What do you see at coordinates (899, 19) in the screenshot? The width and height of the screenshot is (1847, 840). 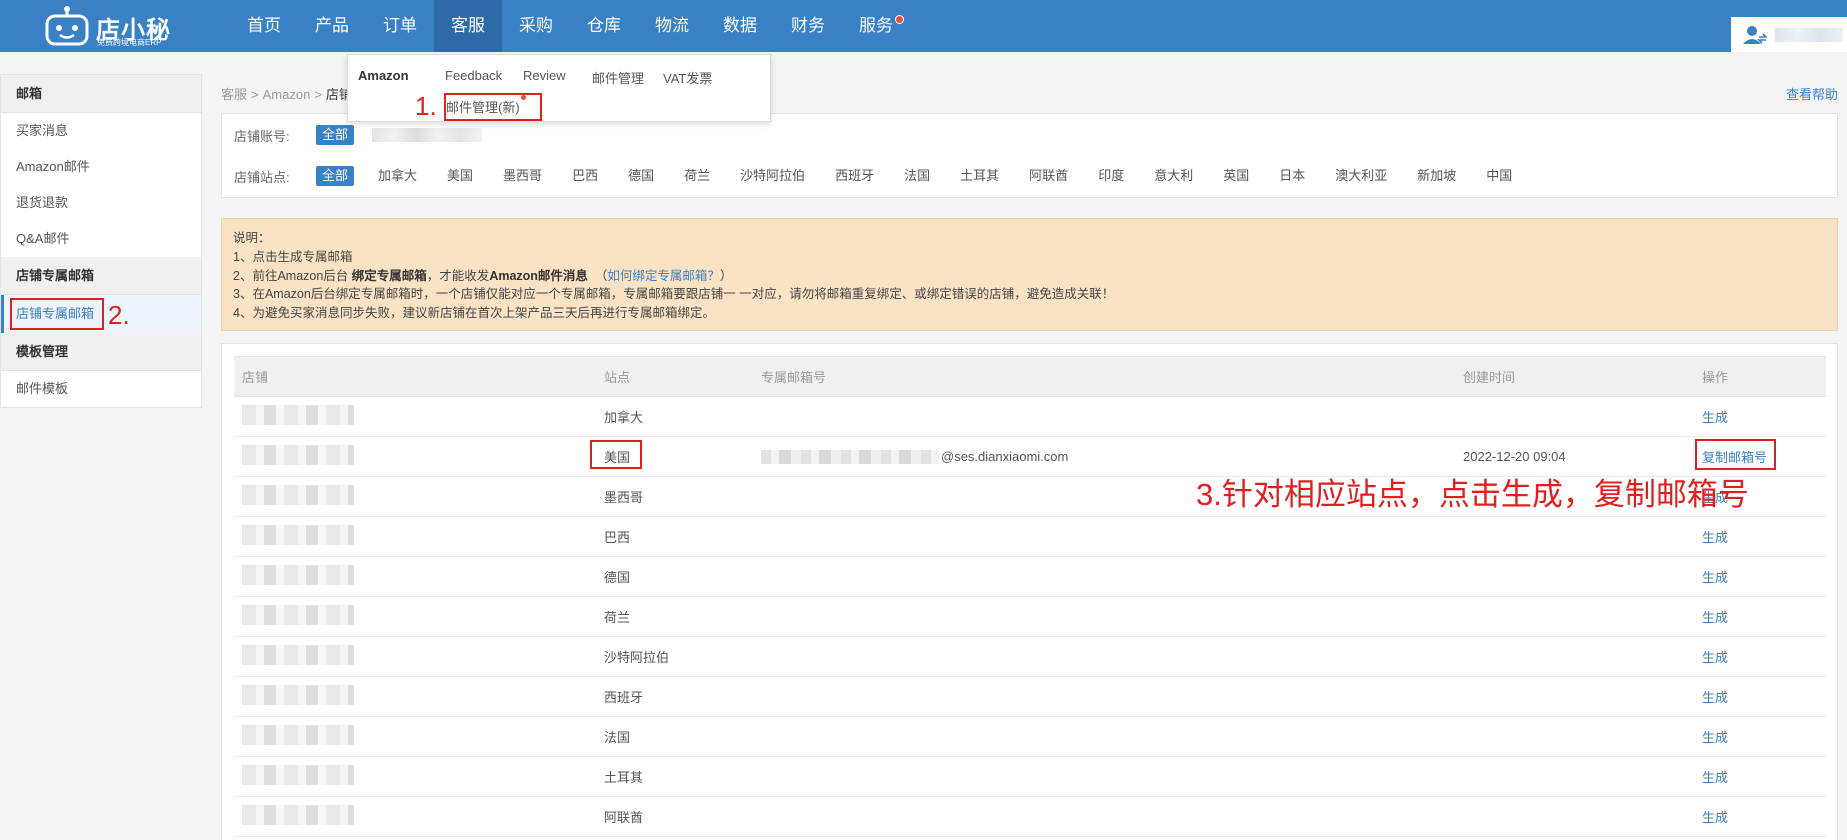 I see `notification-dot` at bounding box center [899, 19].